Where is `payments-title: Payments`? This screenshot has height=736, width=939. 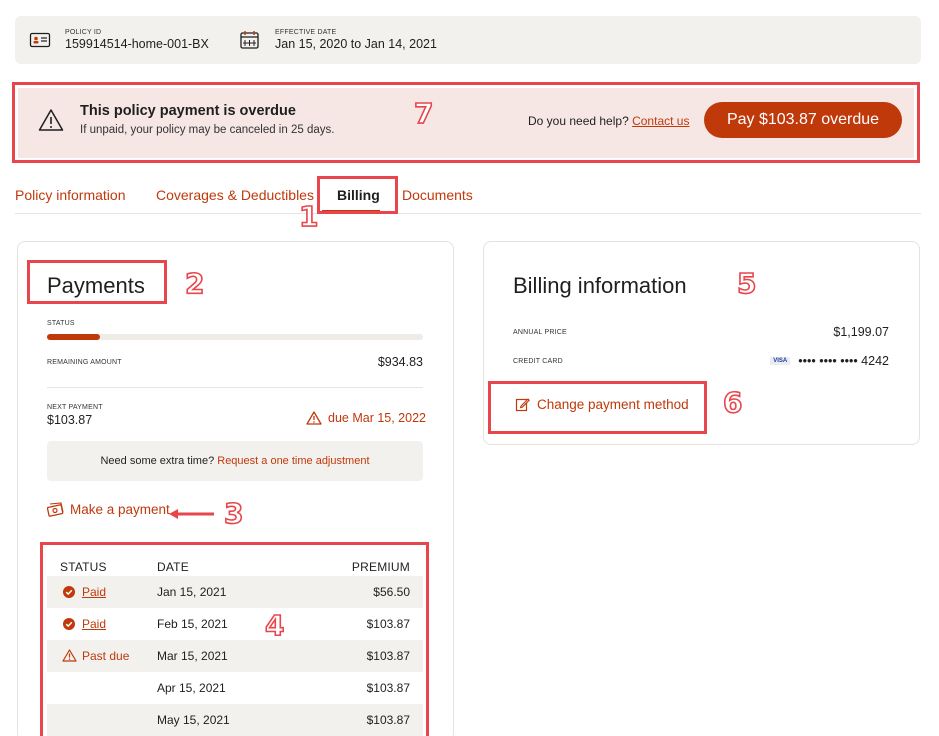 payments-title: Payments is located at coordinates (96, 285).